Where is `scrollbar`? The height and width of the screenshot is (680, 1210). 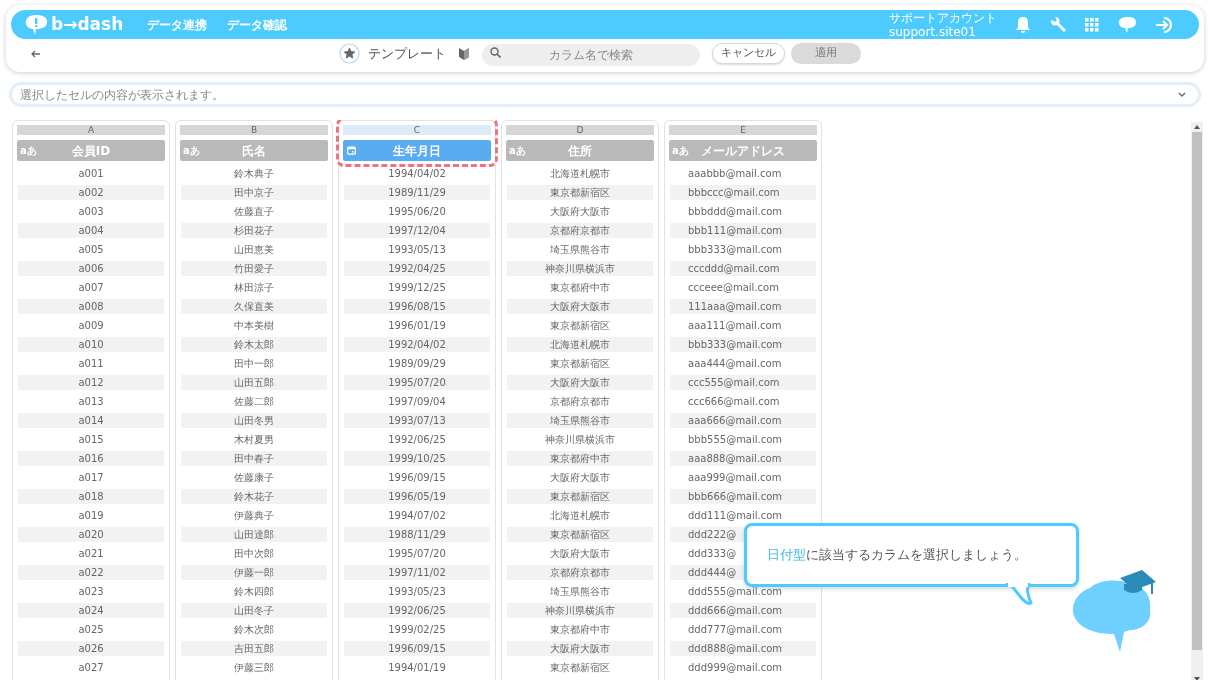 scrollbar is located at coordinates (1197, 401).